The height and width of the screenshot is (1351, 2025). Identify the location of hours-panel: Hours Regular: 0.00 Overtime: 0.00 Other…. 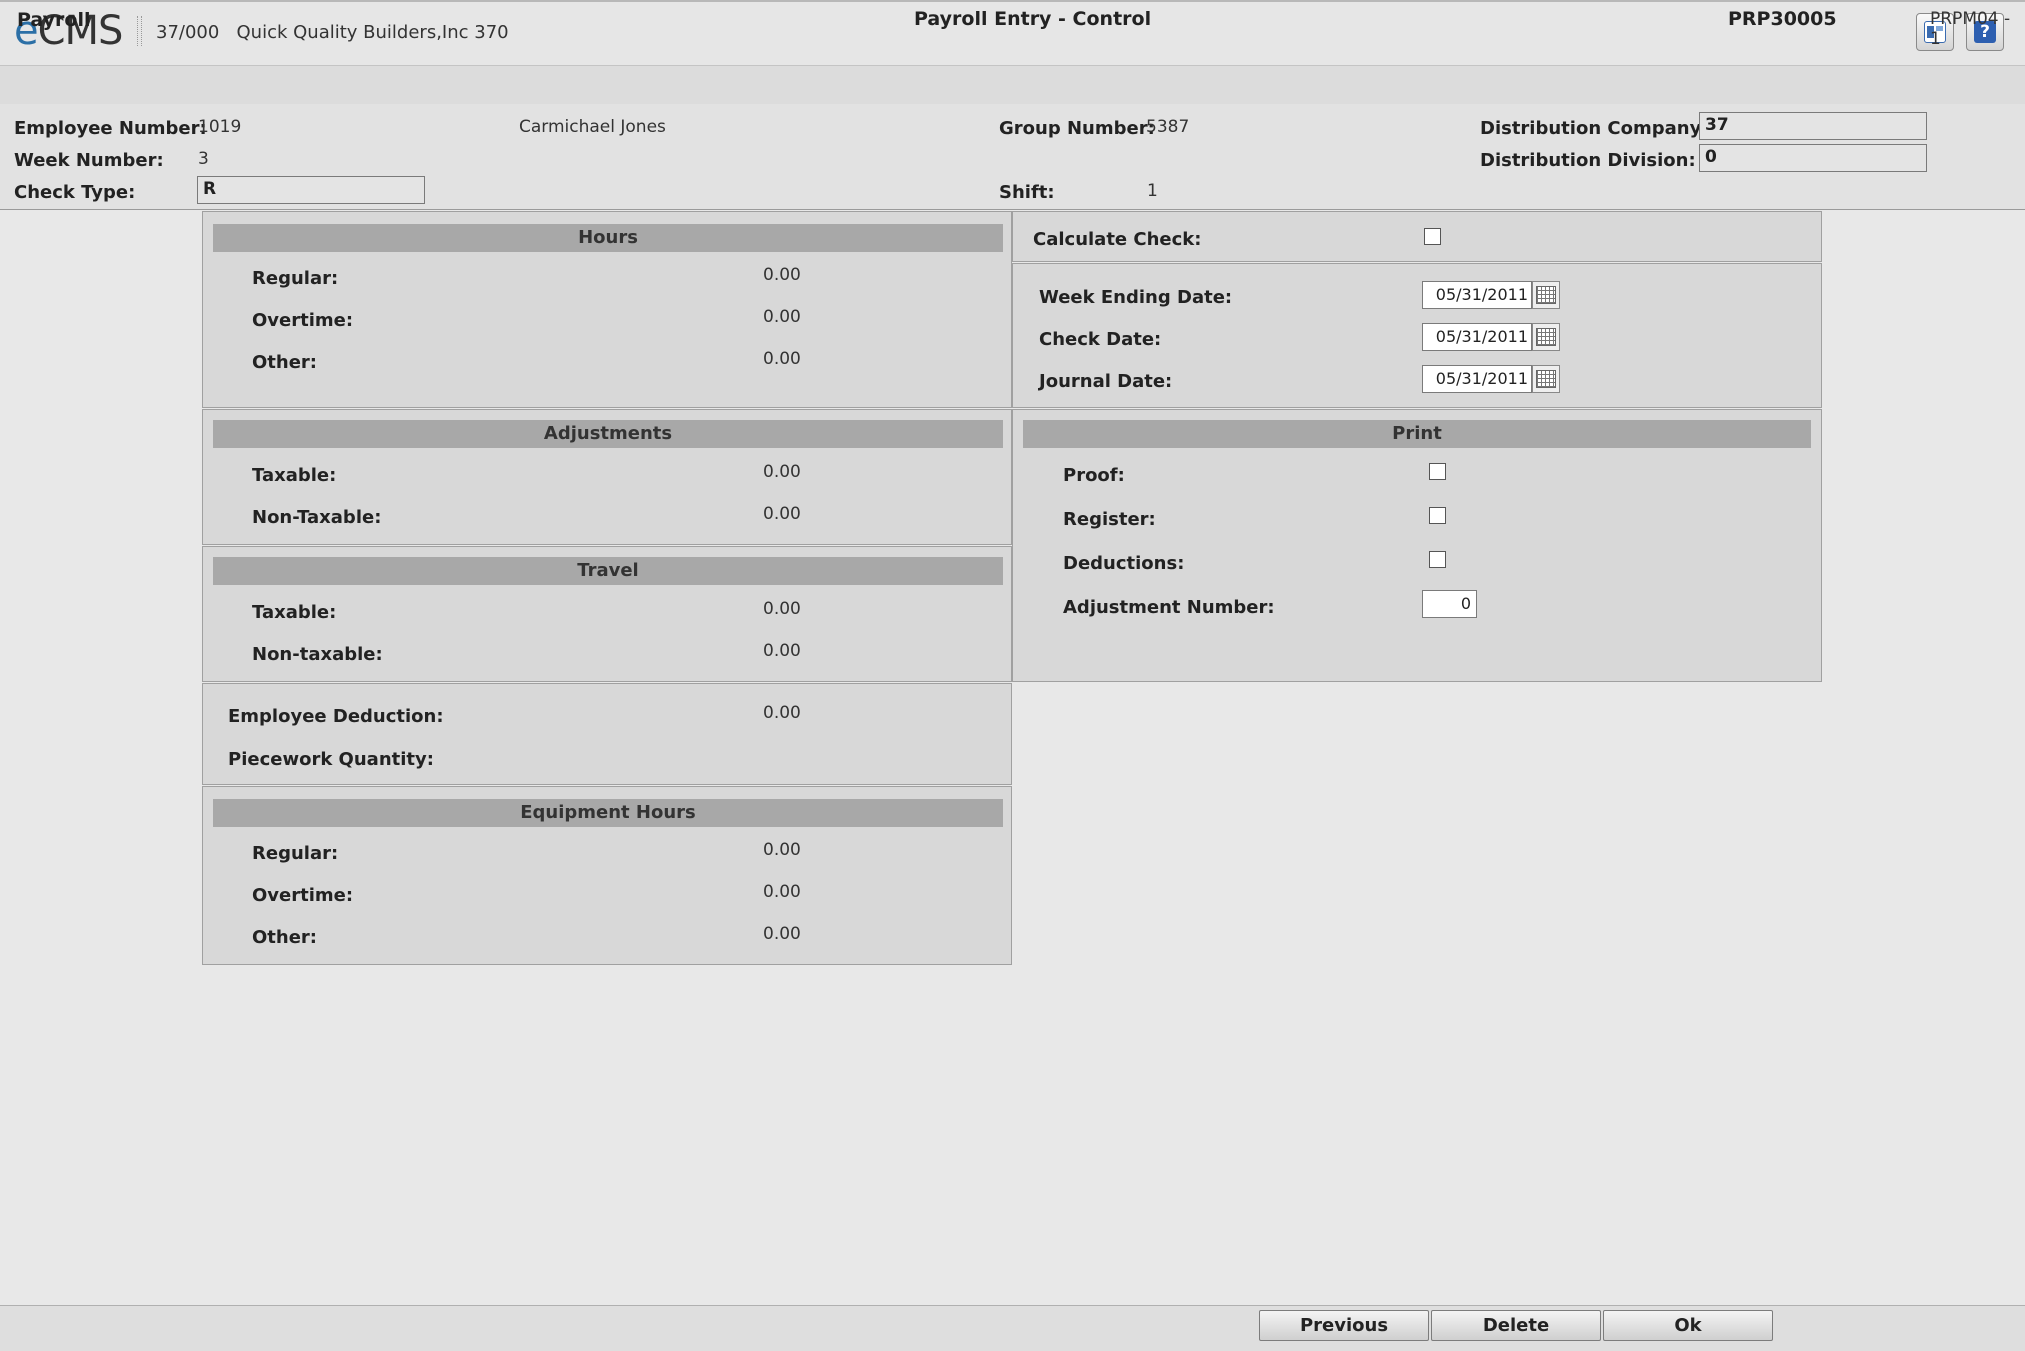
(607, 309).